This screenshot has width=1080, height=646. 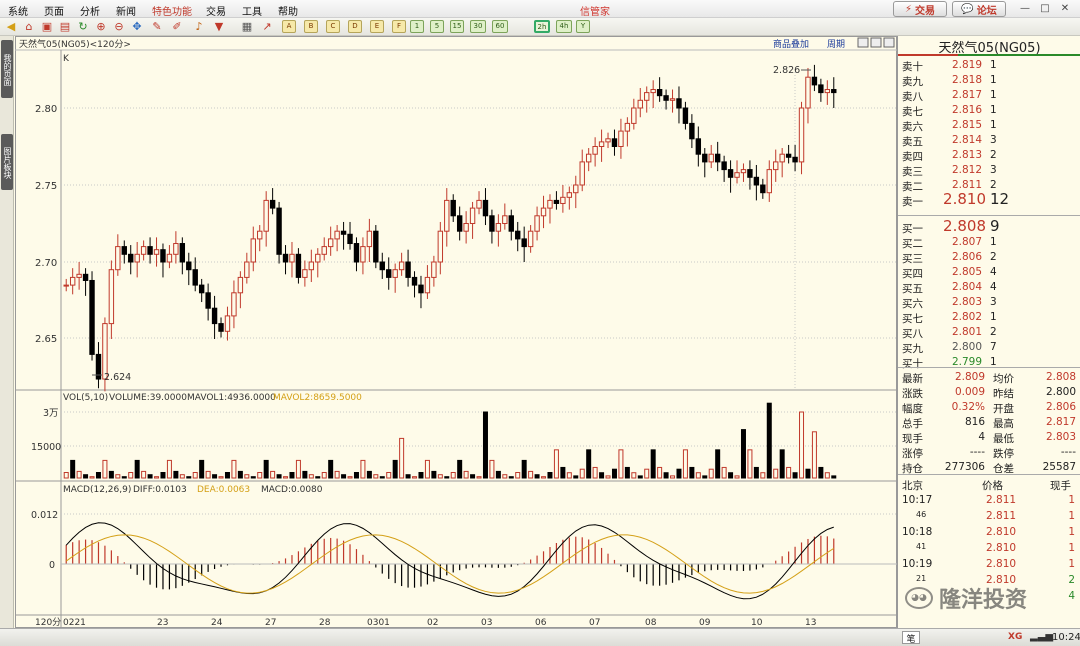 I want to click on period-2h-button: 2h, so click(x=542, y=26).